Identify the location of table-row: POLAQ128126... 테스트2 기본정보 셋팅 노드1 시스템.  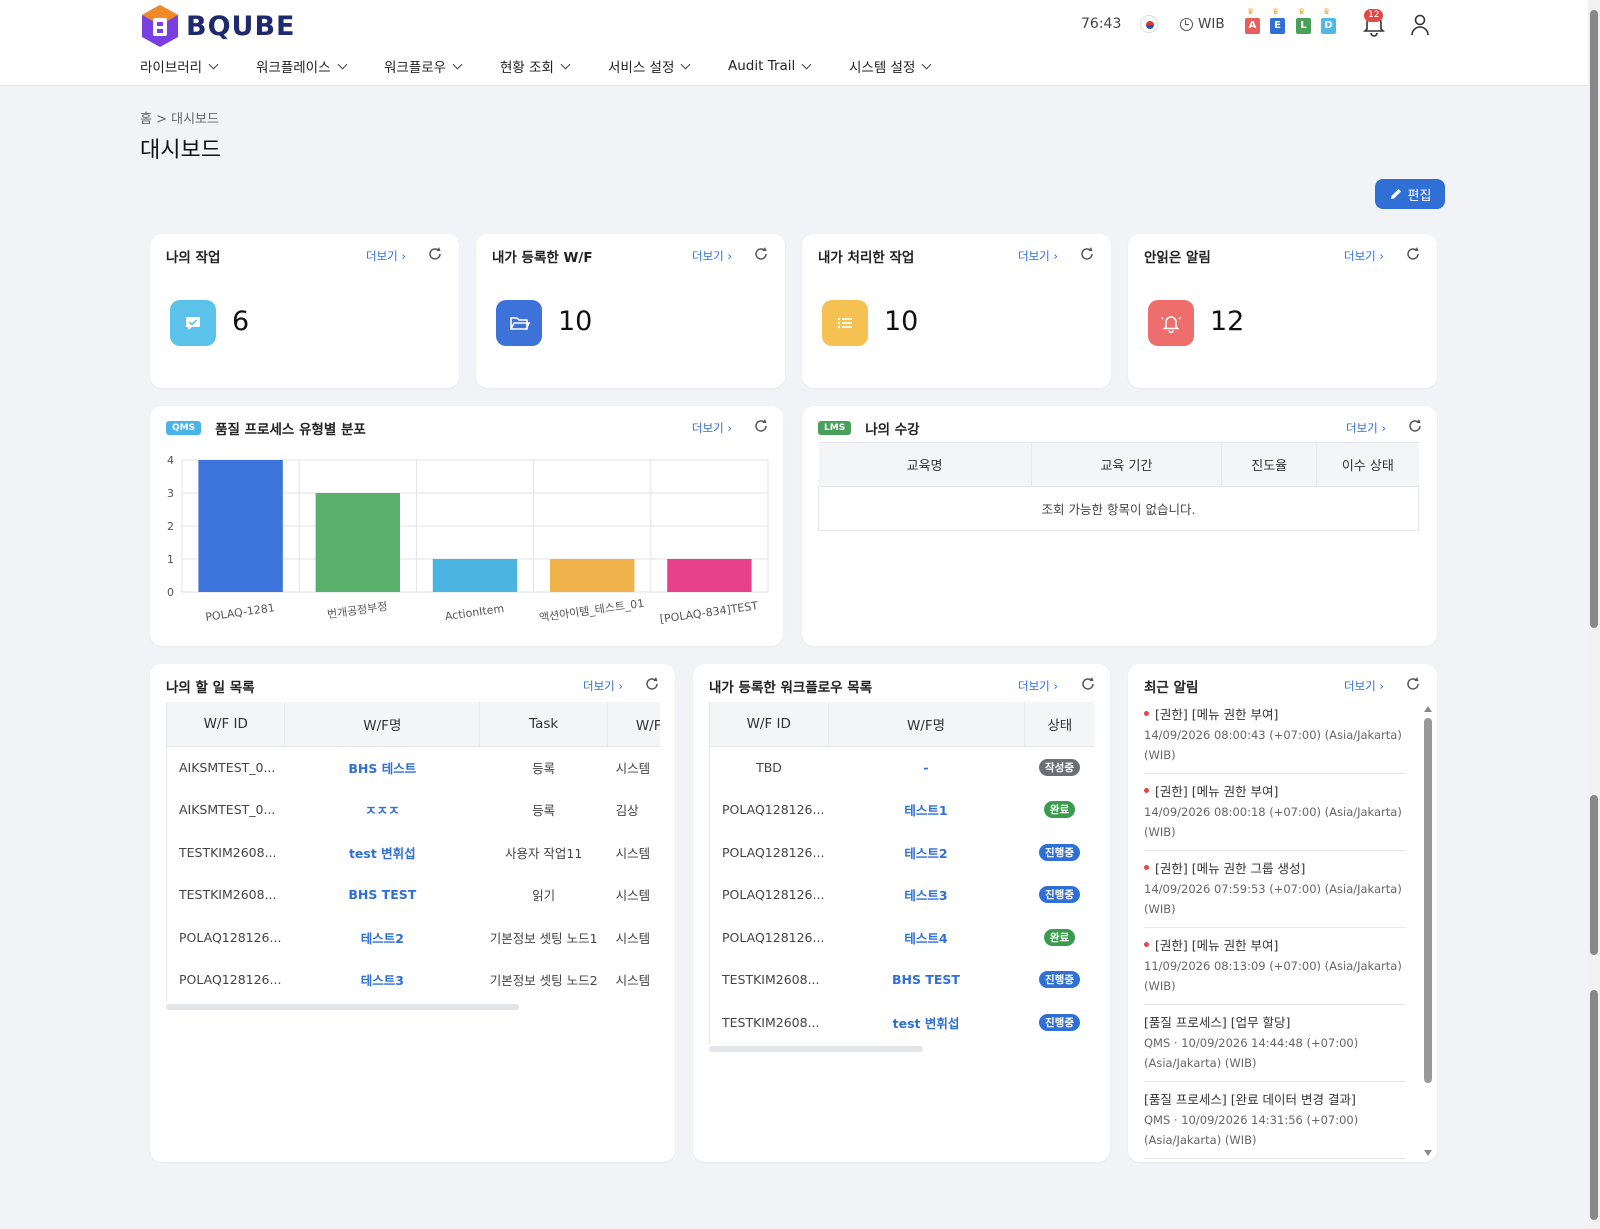
(413, 937).